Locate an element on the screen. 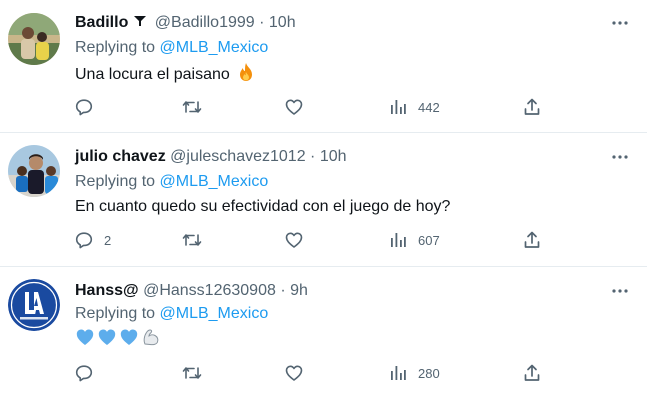 Image resolution: width=647 pixels, height=403 pixels. tweet-actions: 2 607 is located at coordinates (323, 240).